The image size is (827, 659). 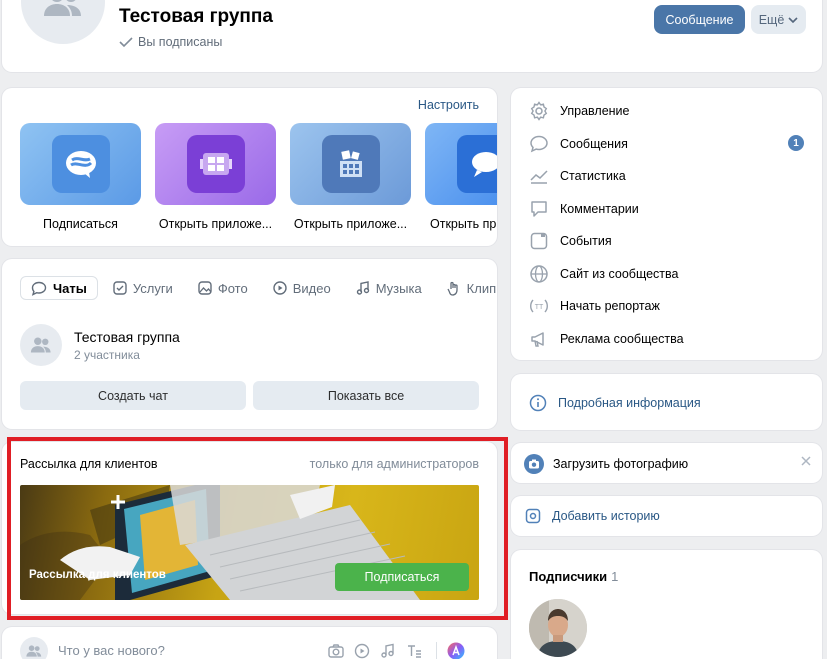 I want to click on tab-label: Услуги, so click(x=152, y=288).